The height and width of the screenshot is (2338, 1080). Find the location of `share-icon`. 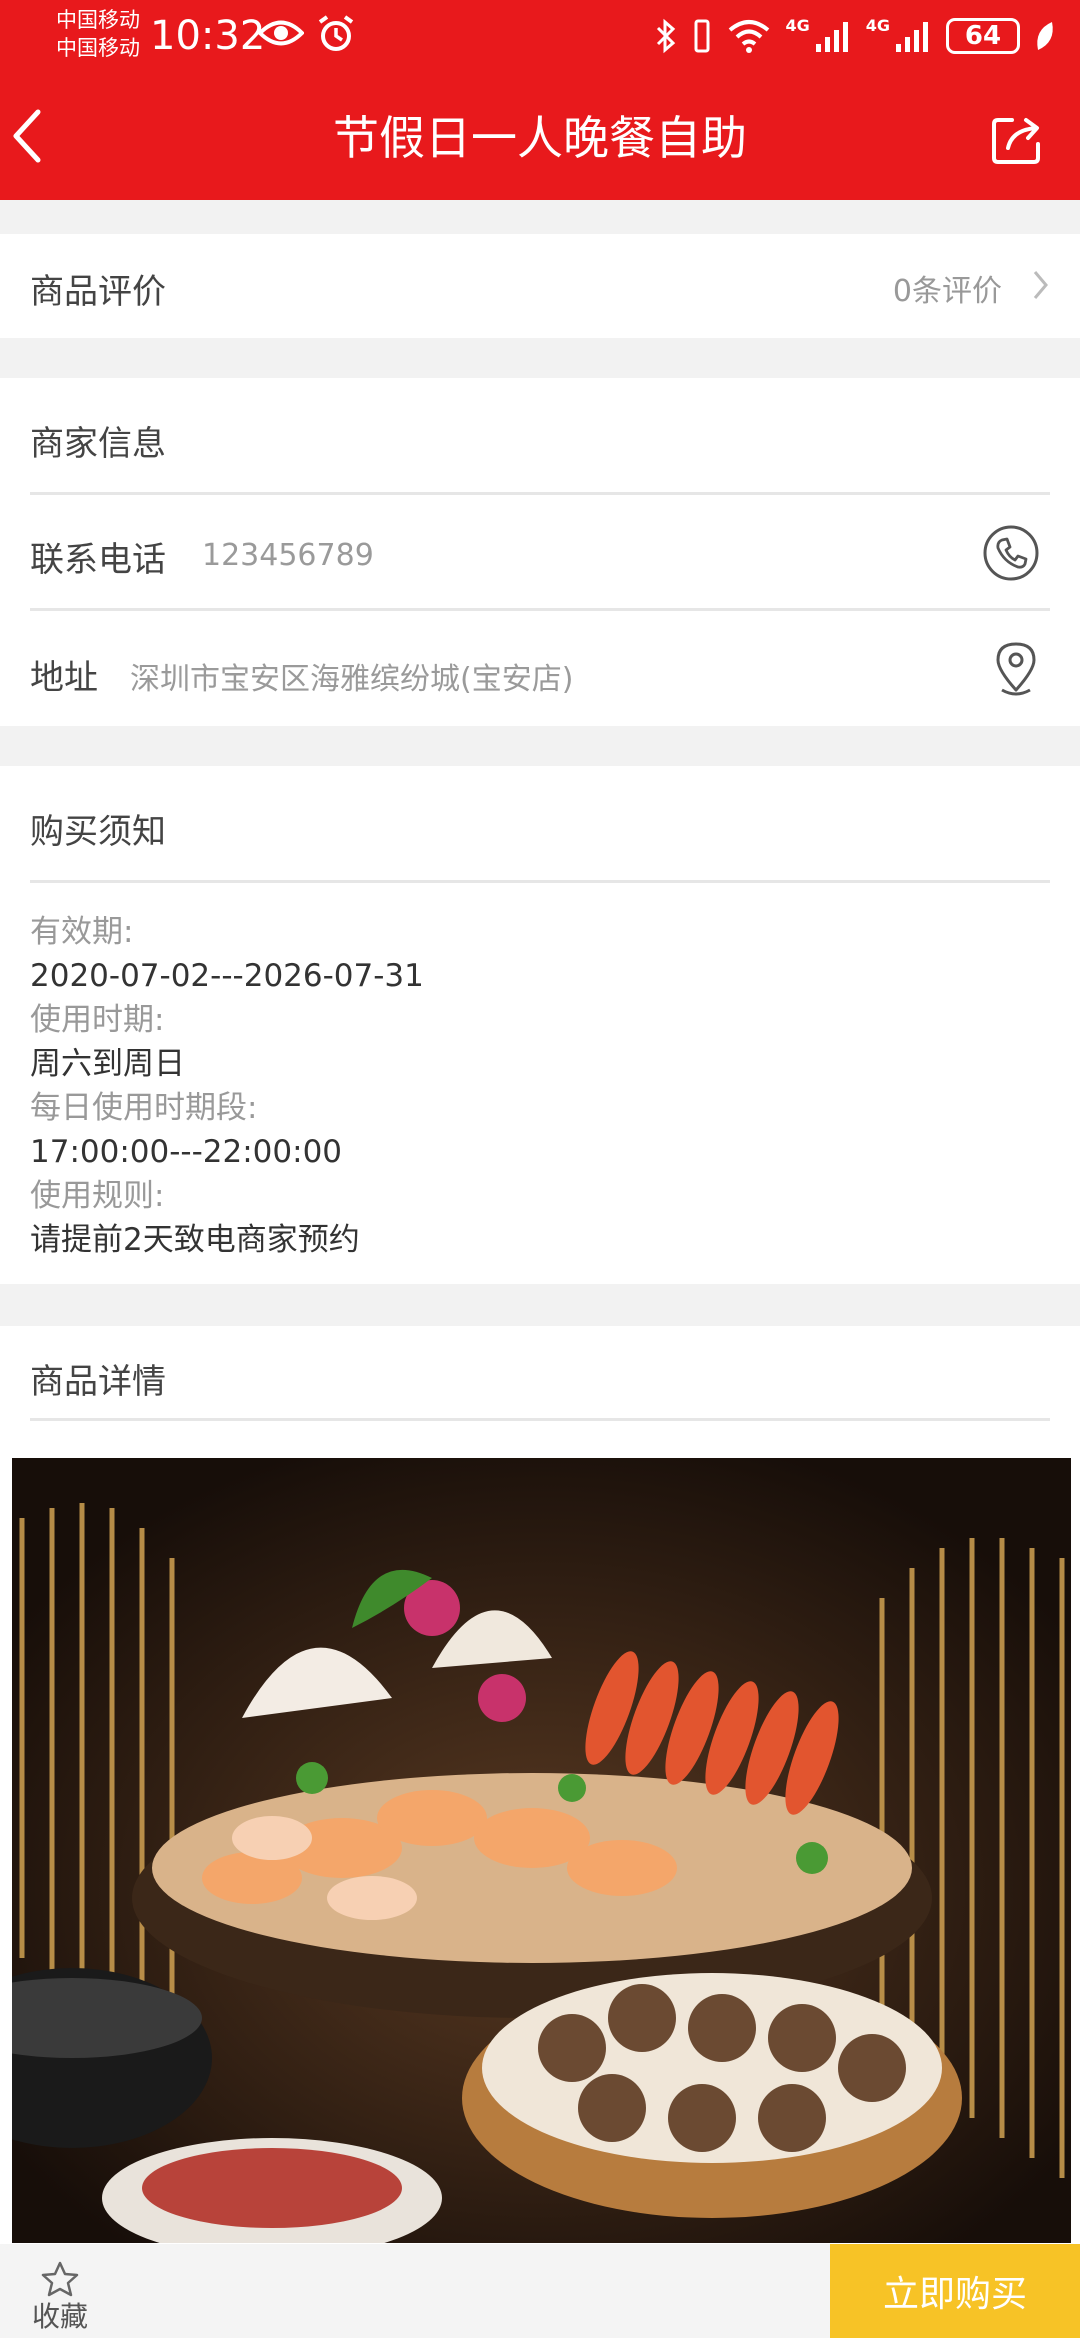

share-icon is located at coordinates (1016, 140).